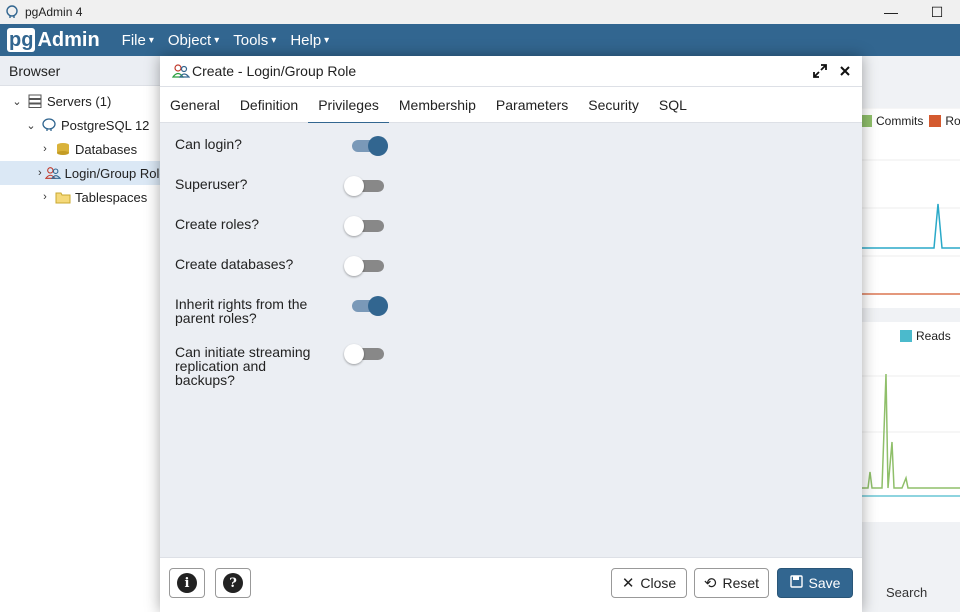 Image resolution: width=960 pixels, height=612 pixels. I want to click on tab-membership: Membership, so click(437, 105).